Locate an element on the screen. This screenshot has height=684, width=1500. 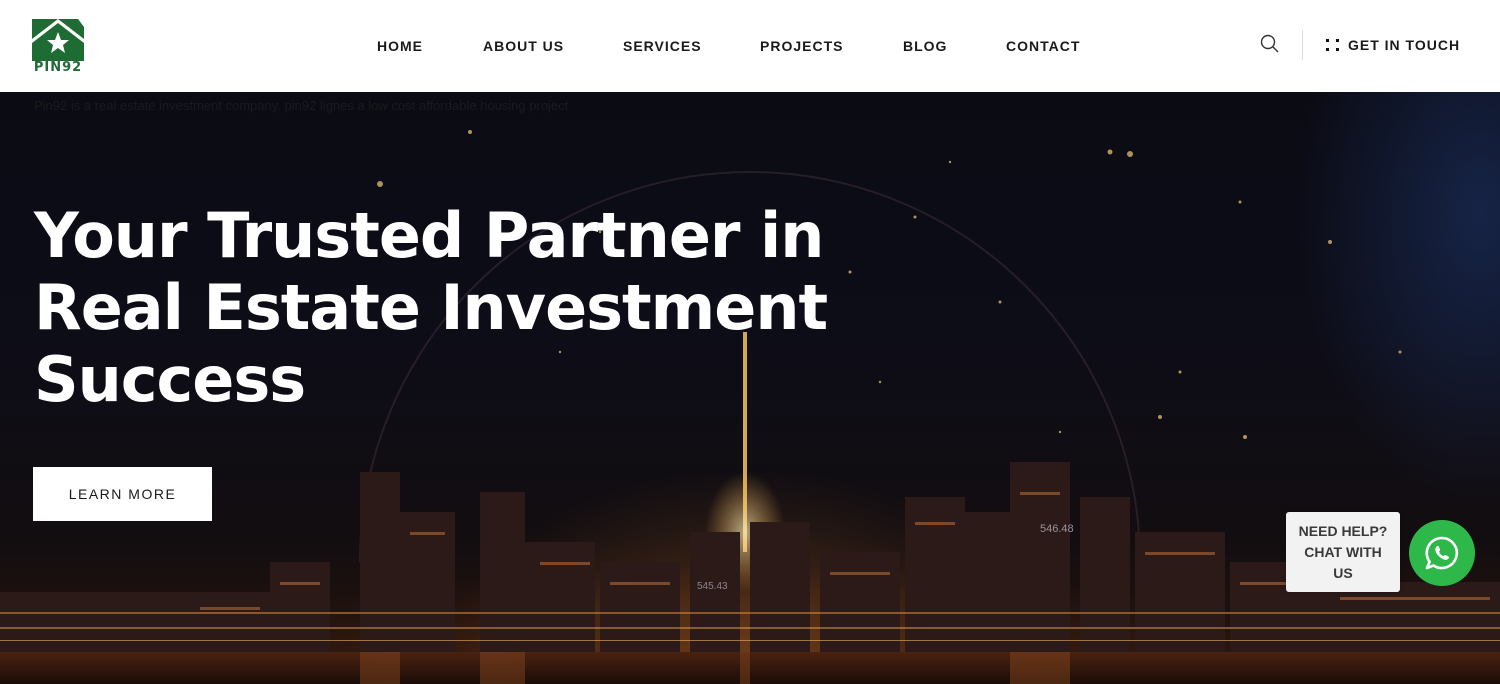
logo: PIN92 is located at coordinates (58, 46).